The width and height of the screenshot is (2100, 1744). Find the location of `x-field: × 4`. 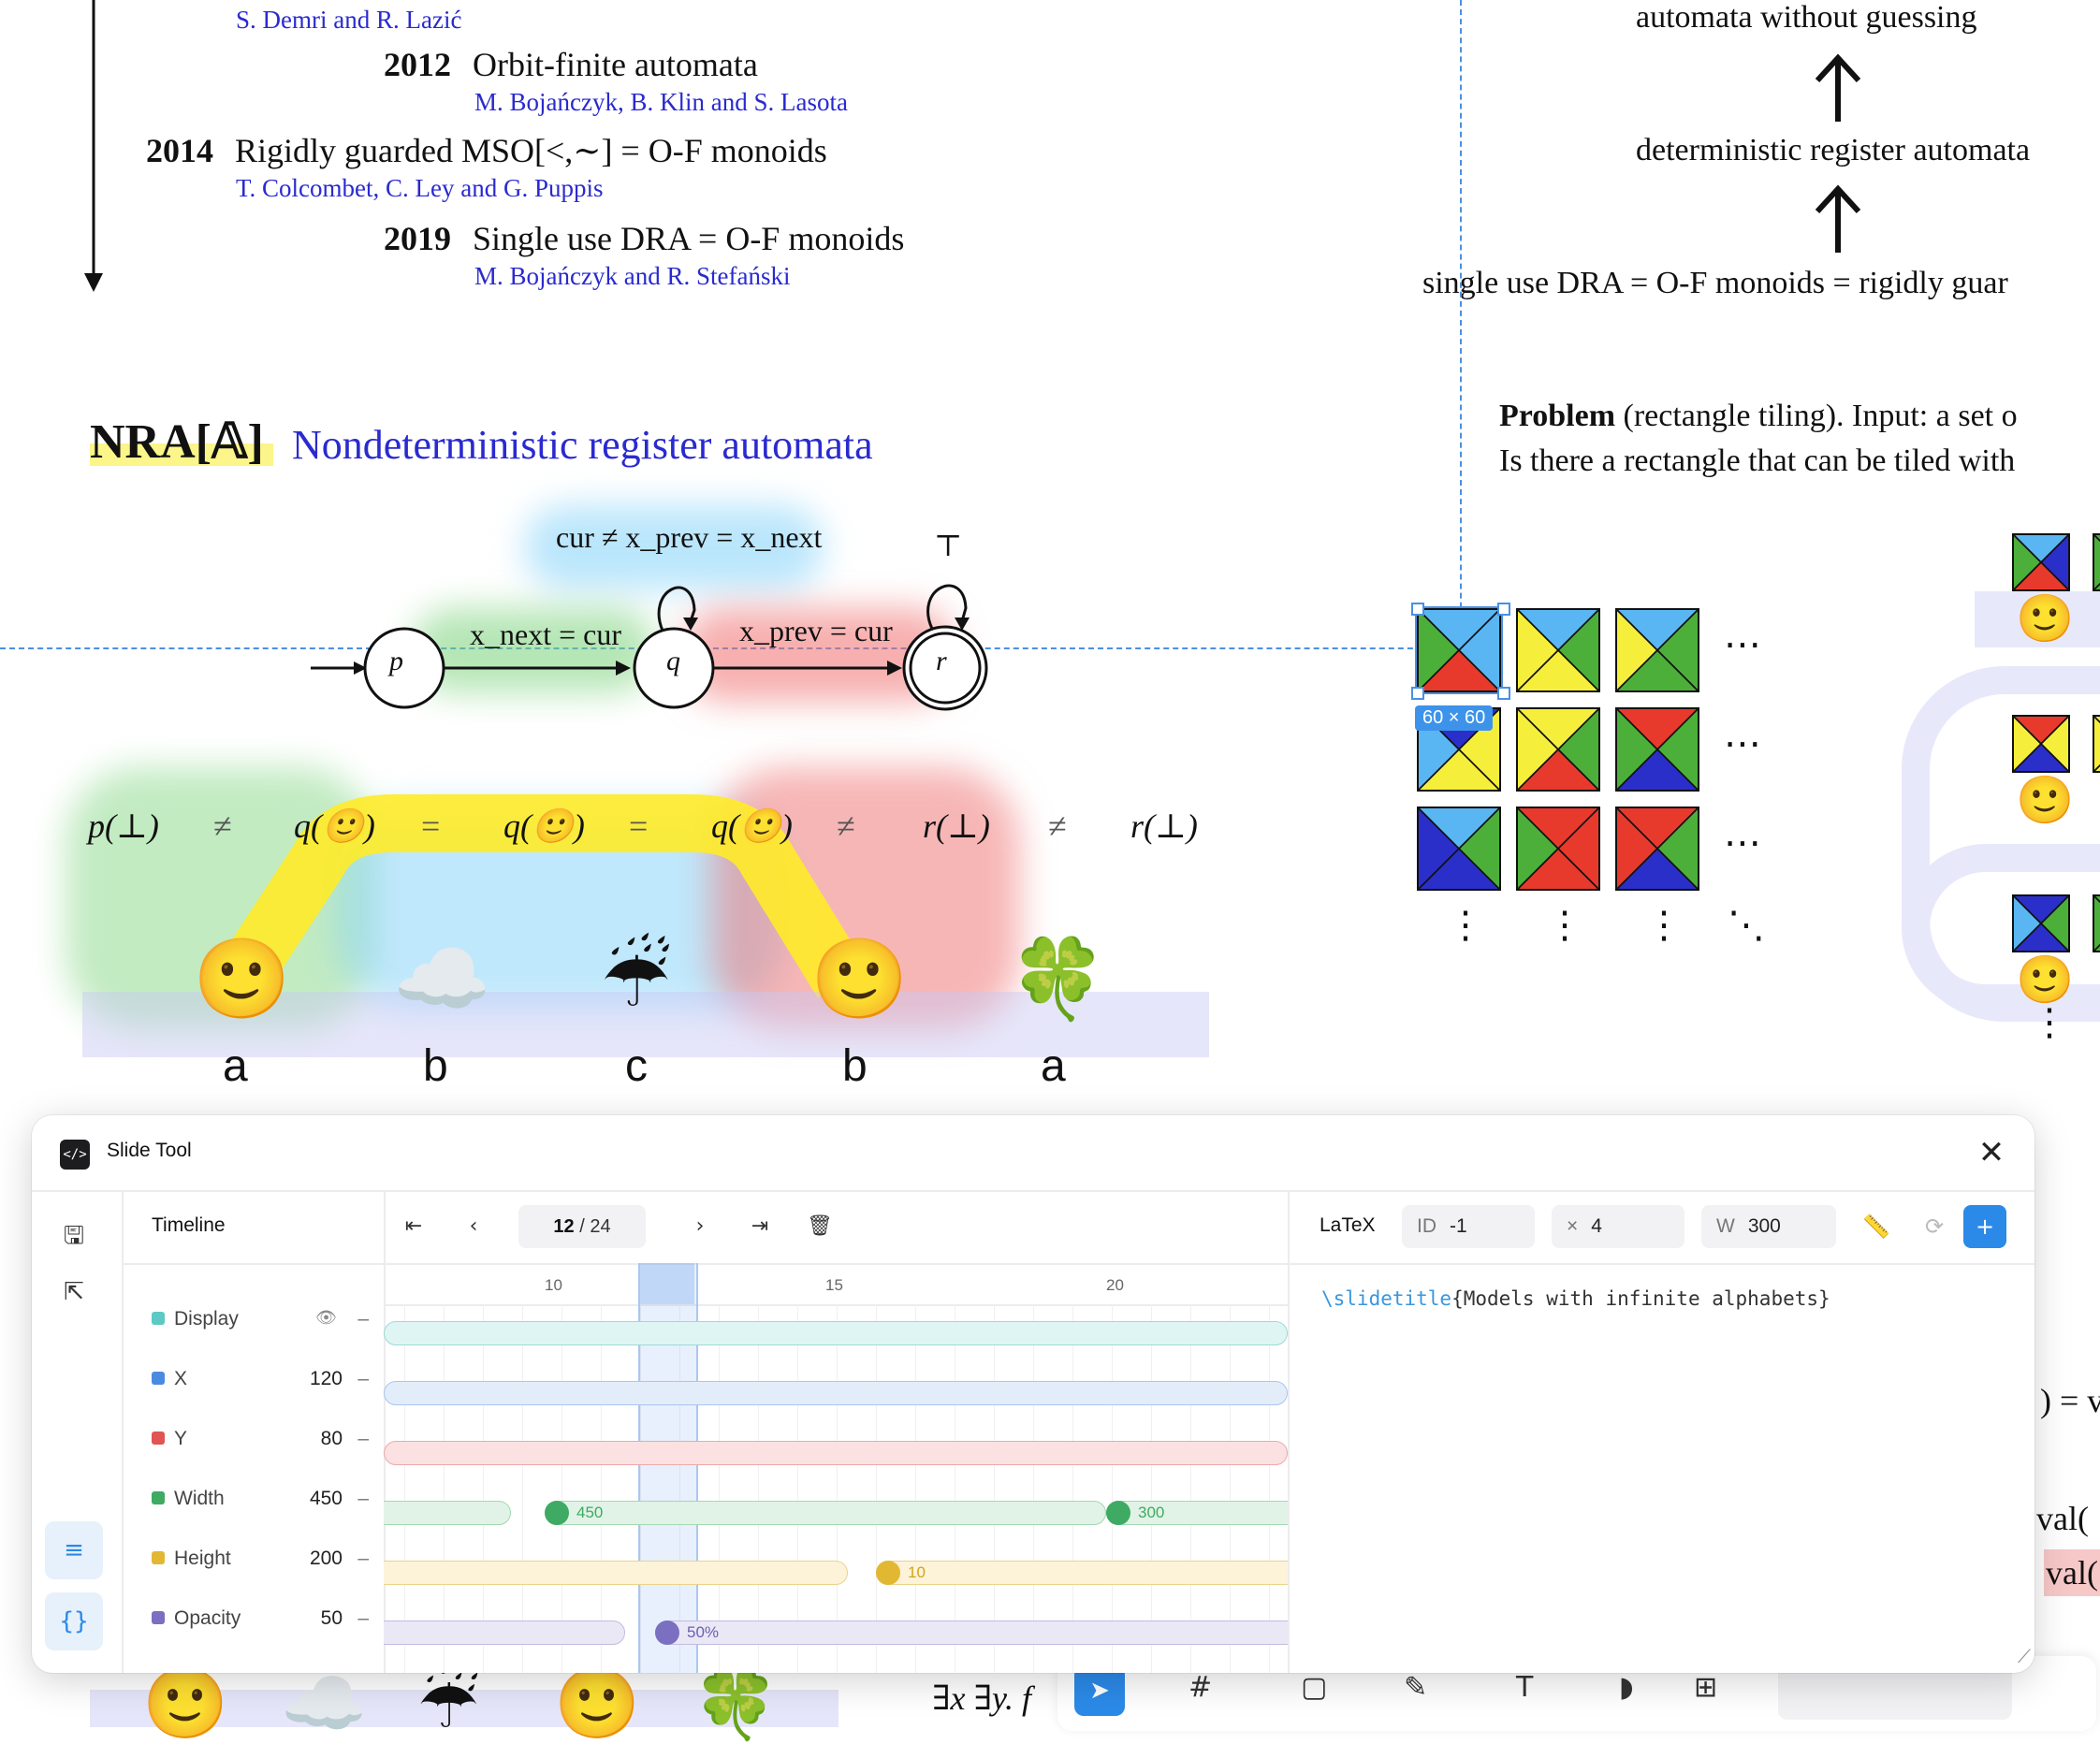

x-field: × 4 is located at coordinates (1618, 1226).